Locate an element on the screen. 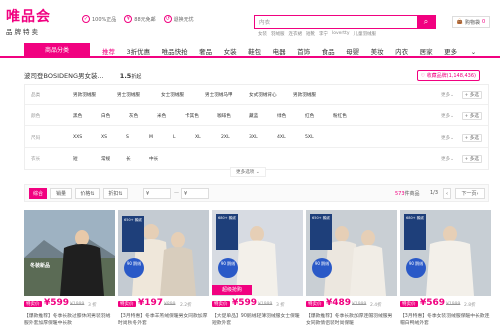 The width and height of the screenshot is (500, 332). hot-keyword: 羽绒服 is located at coordinates (278, 34).